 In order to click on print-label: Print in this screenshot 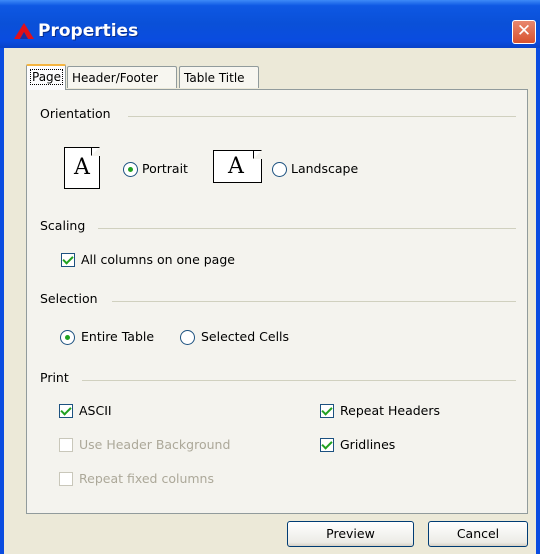, I will do `click(54, 377)`.